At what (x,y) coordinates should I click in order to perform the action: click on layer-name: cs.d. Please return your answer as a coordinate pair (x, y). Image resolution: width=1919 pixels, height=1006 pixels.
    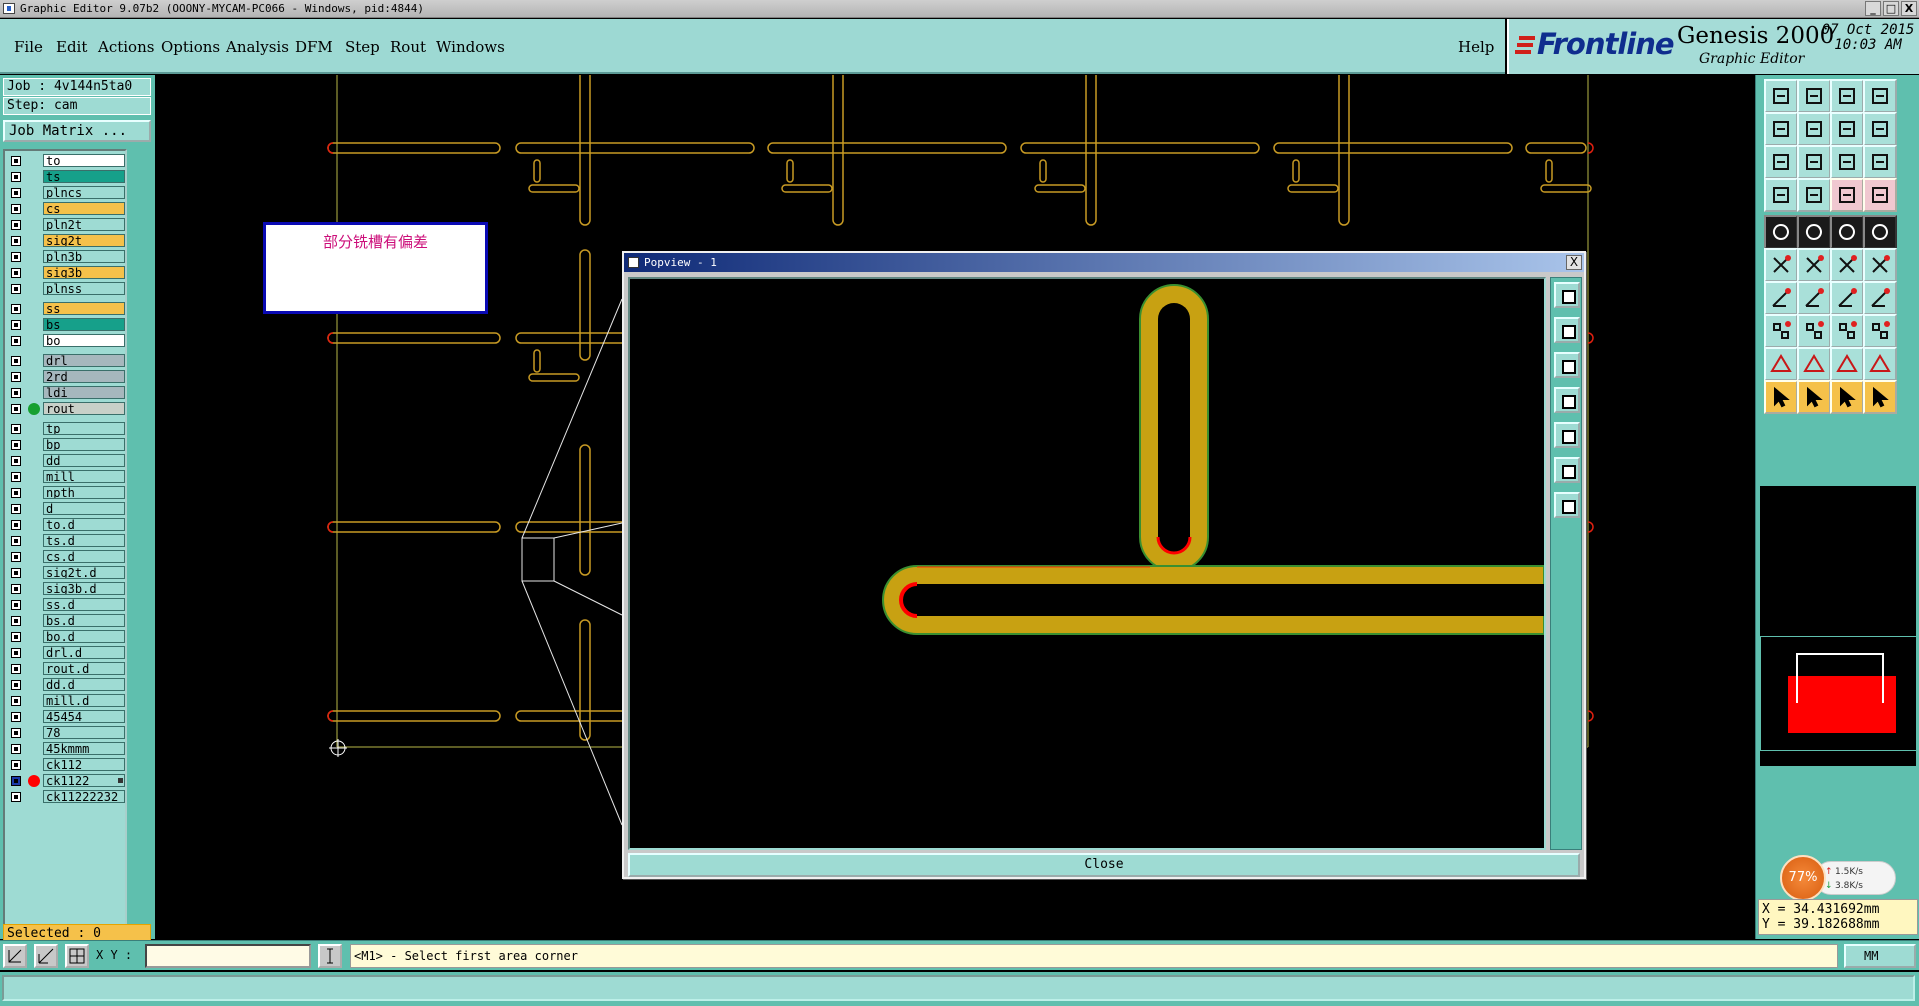
    Looking at the image, I should click on (84, 556).